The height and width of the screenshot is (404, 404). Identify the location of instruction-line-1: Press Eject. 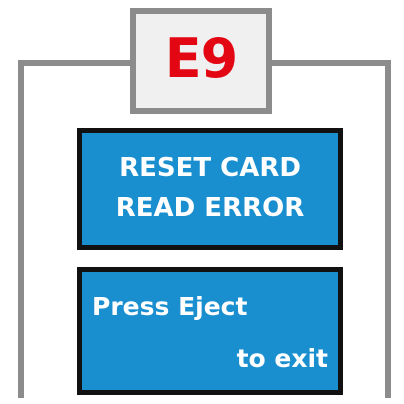
(170, 306).